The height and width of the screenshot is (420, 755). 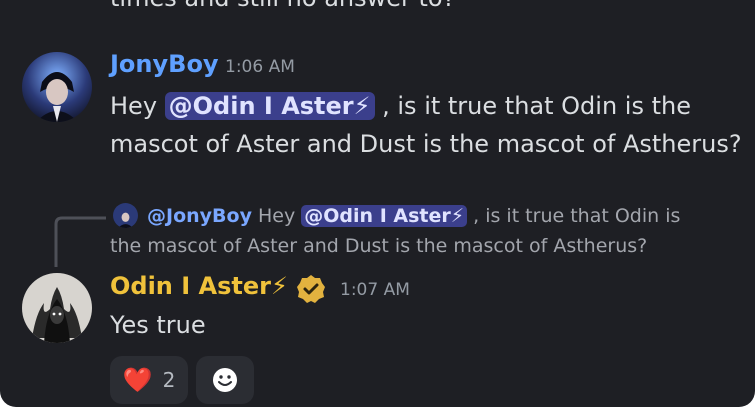 I want to click on message-text: Yes true, so click(x=158, y=325).